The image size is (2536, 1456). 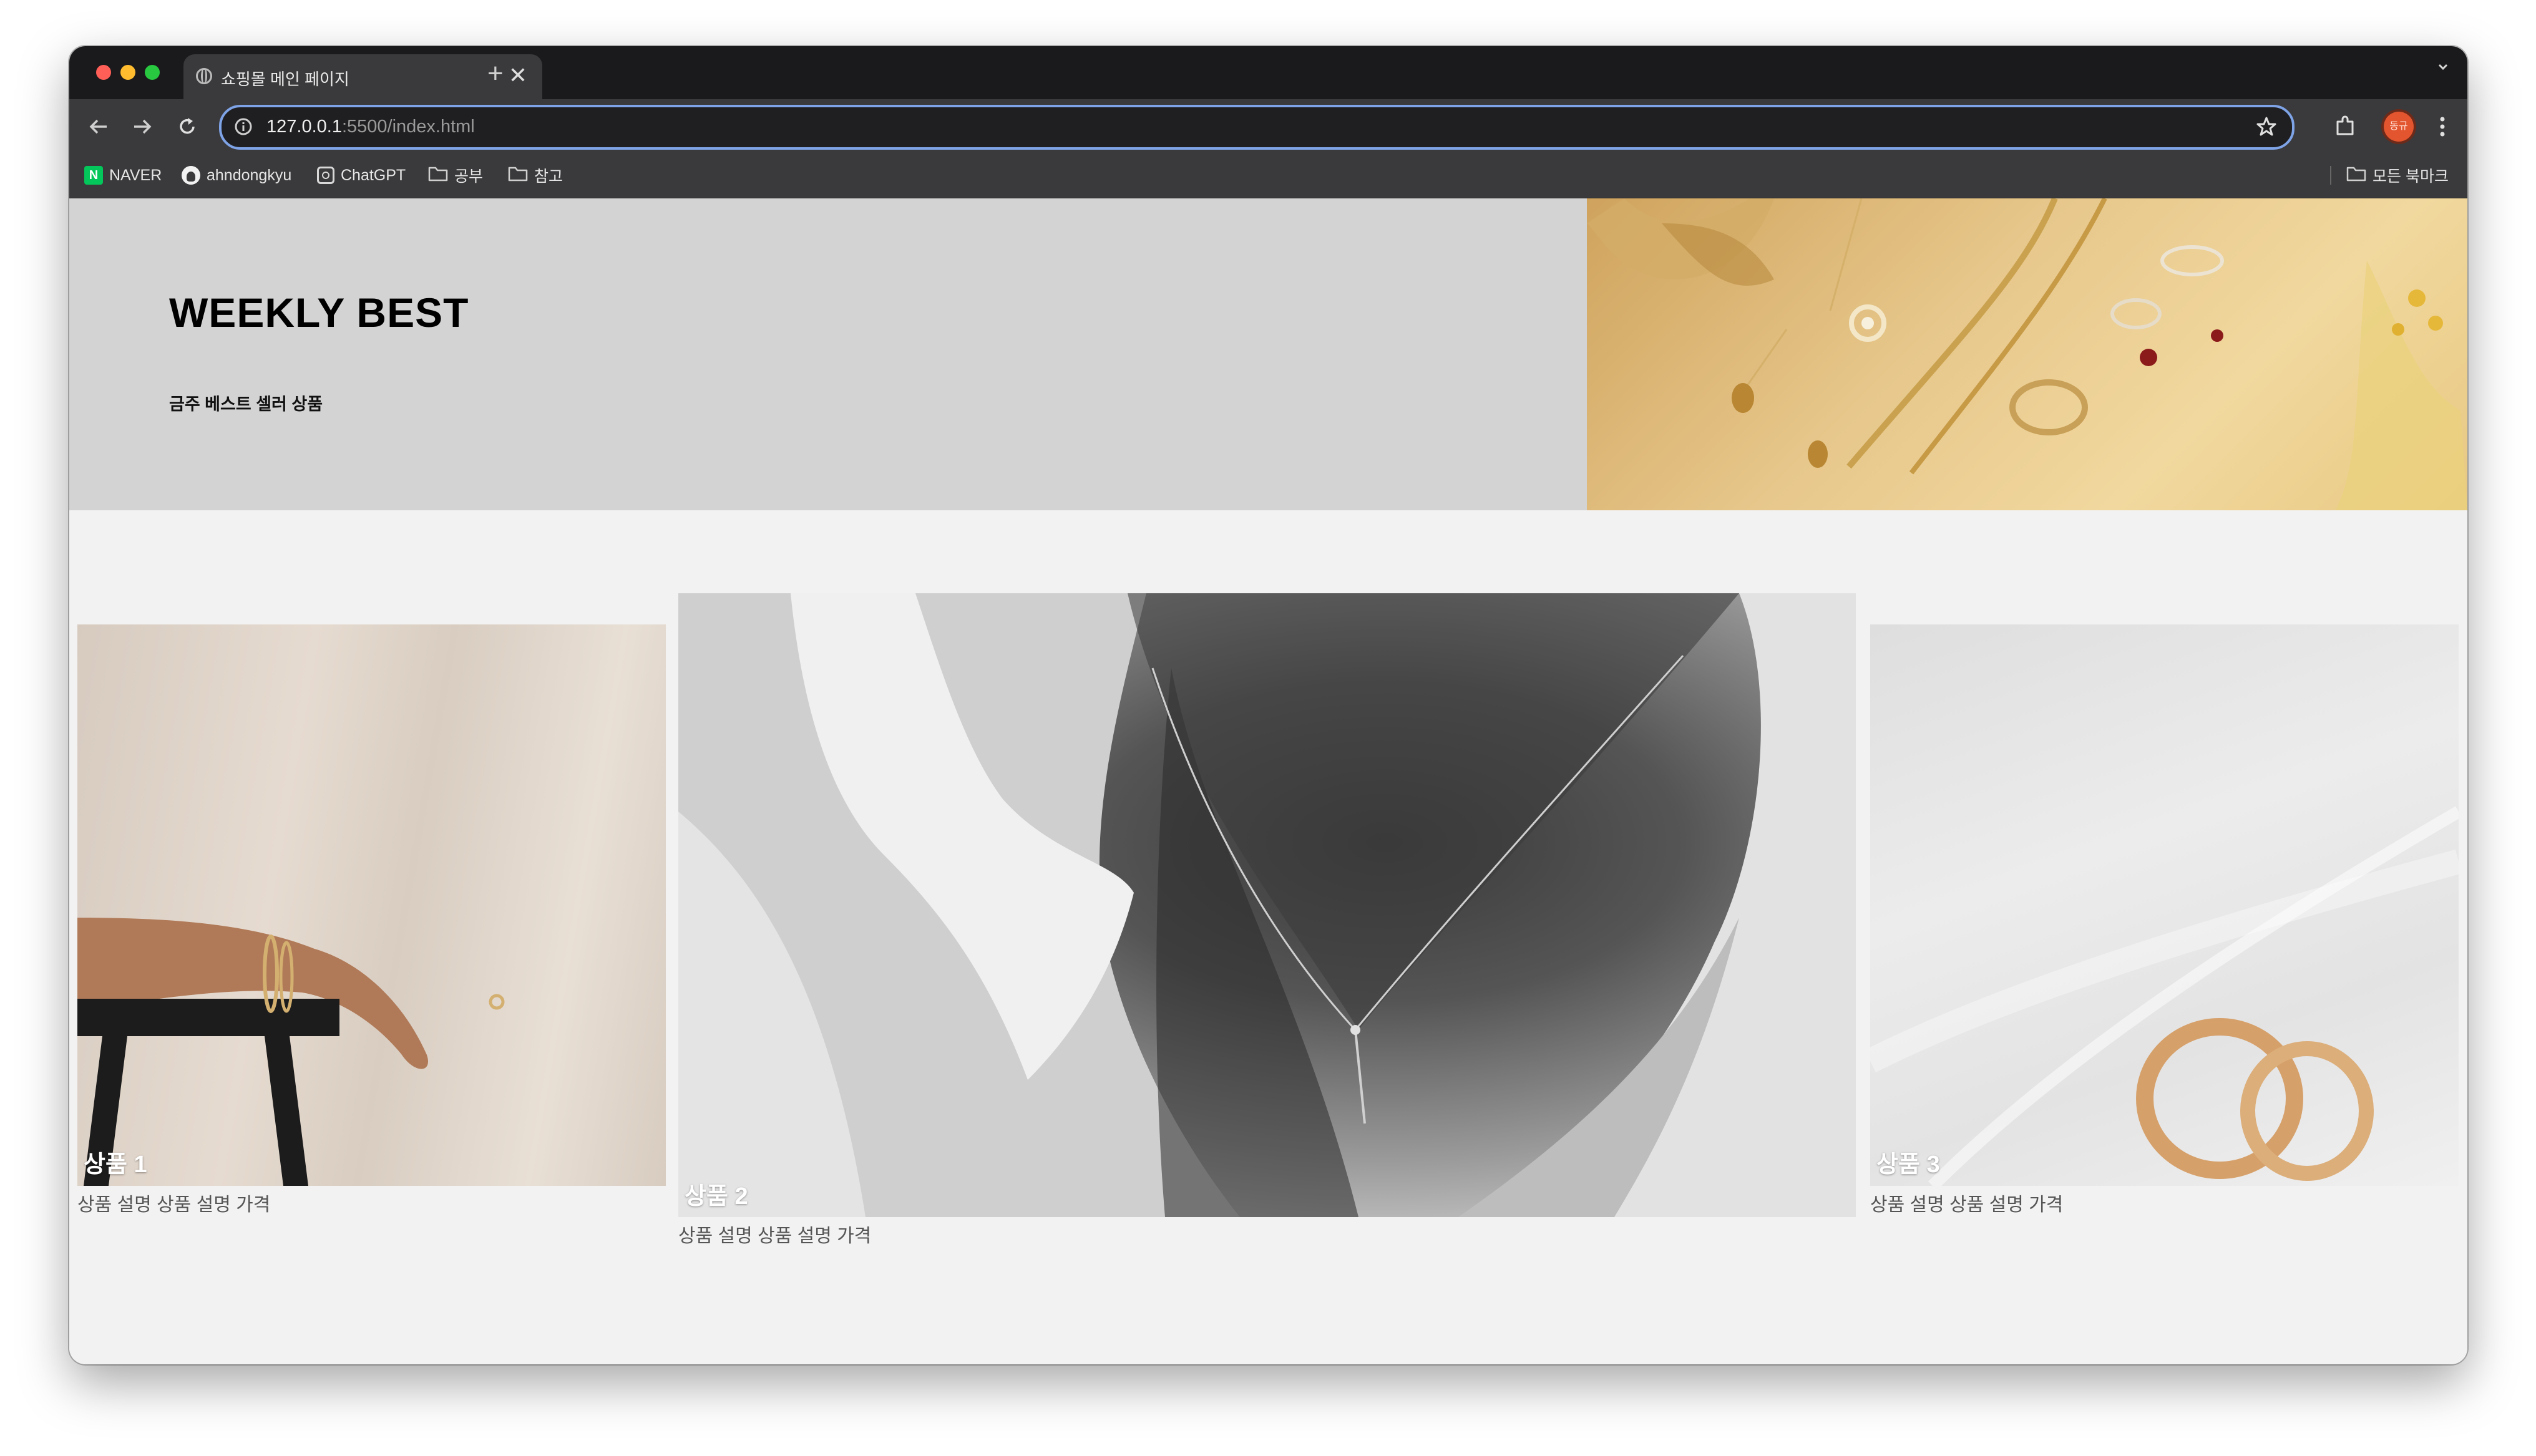 I want to click on bookmark-label: NAVER, so click(x=135, y=175).